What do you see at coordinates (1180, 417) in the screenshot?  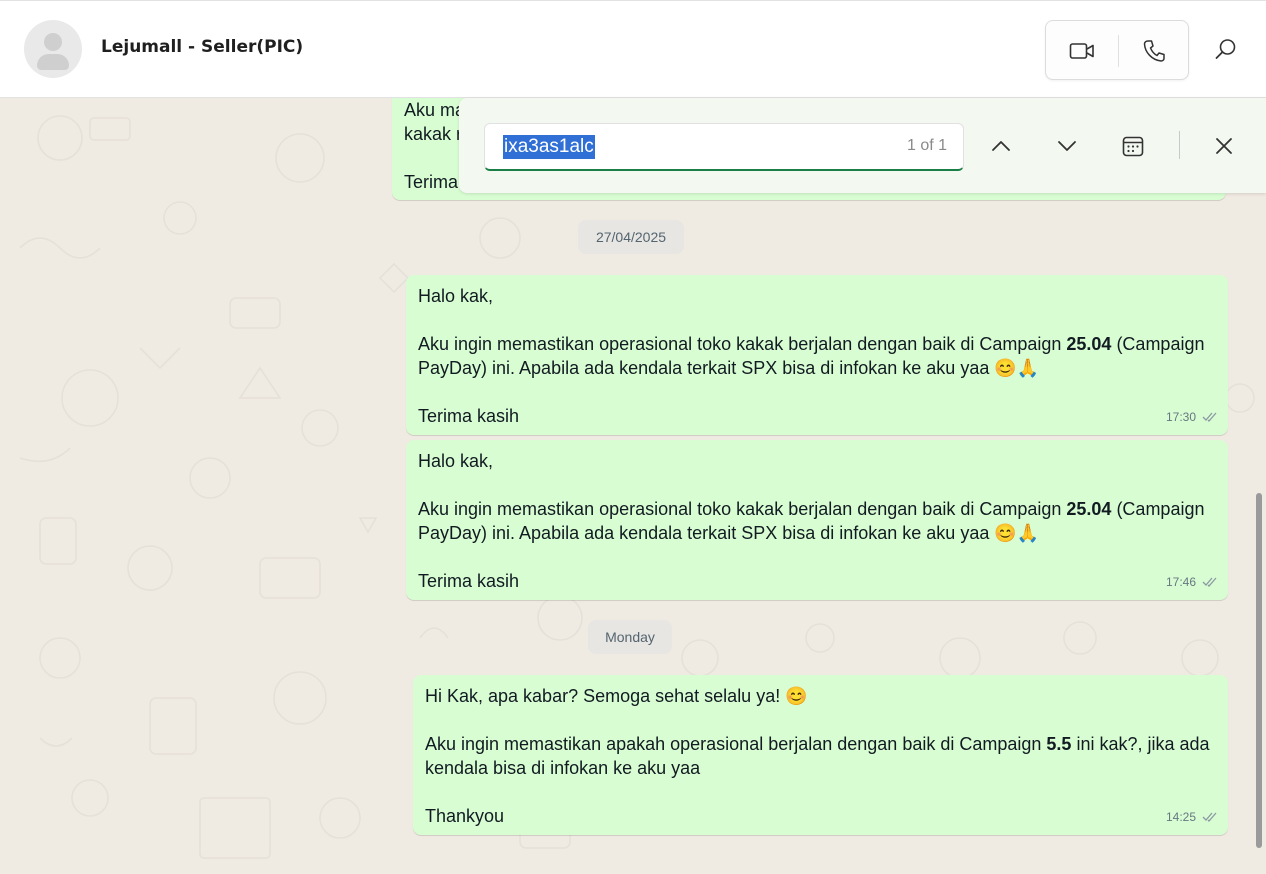 I see `message-time: 17:30` at bounding box center [1180, 417].